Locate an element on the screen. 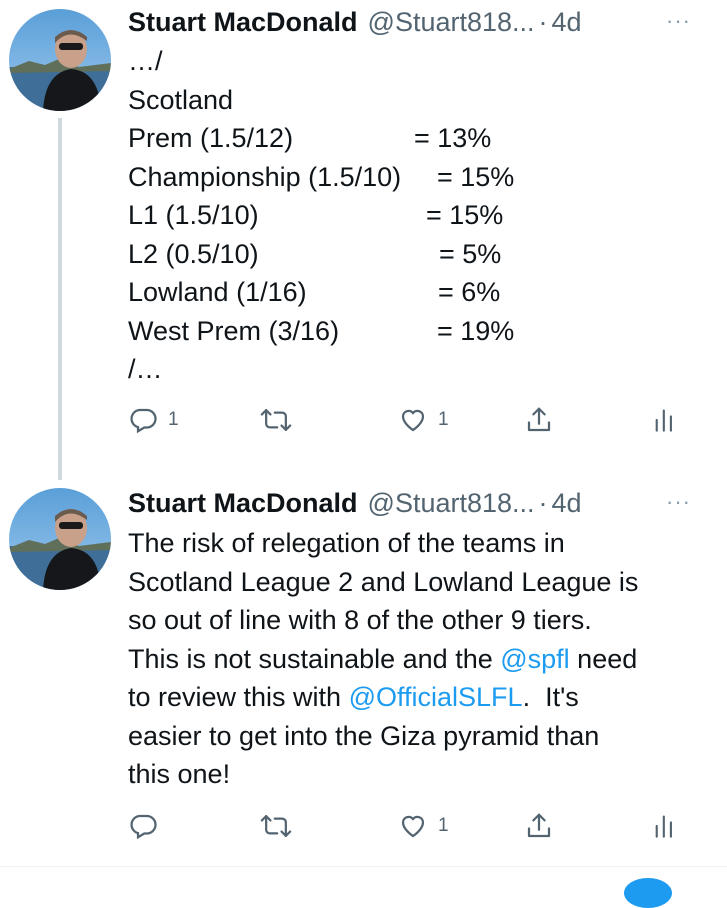 Image resolution: width=727 pixels, height=908 pixels. text-line: Scotland League 2 and Lowland League is is located at coordinates (383, 581).